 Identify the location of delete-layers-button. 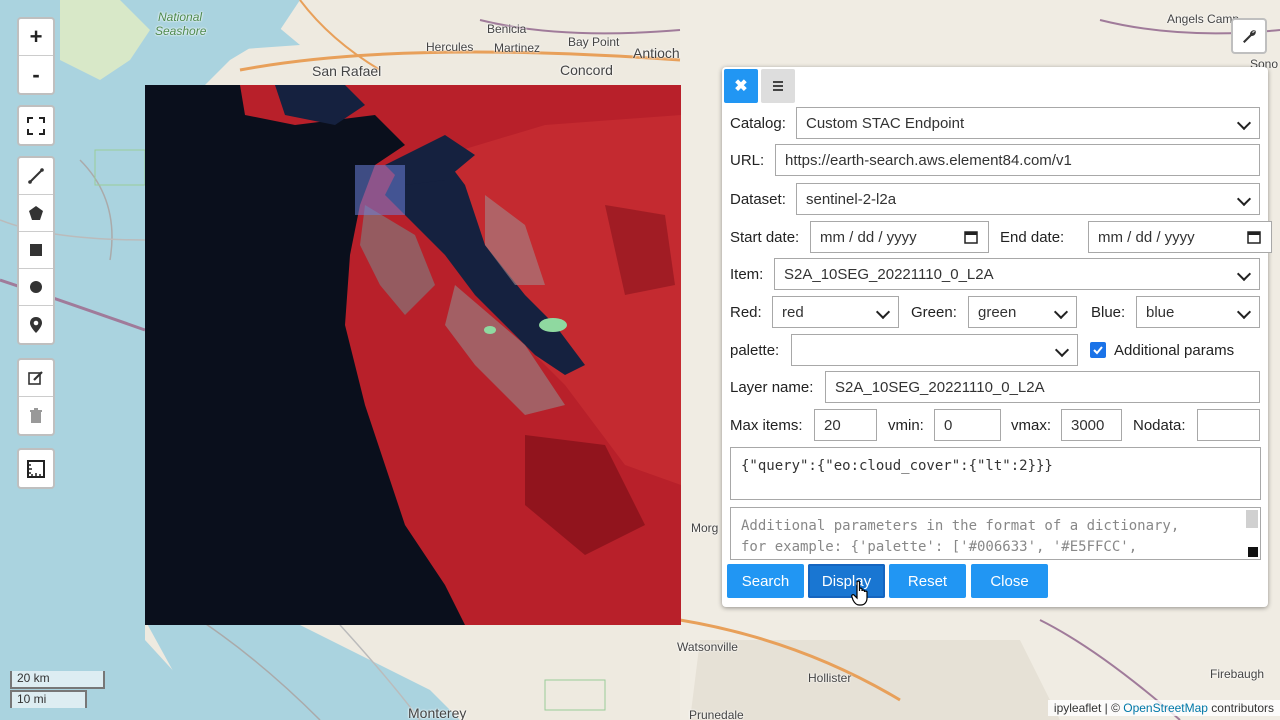
(36, 415).